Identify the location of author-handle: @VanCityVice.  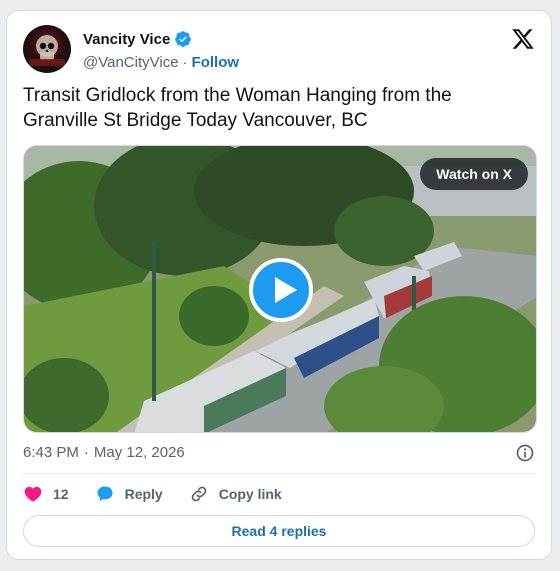
(131, 62).